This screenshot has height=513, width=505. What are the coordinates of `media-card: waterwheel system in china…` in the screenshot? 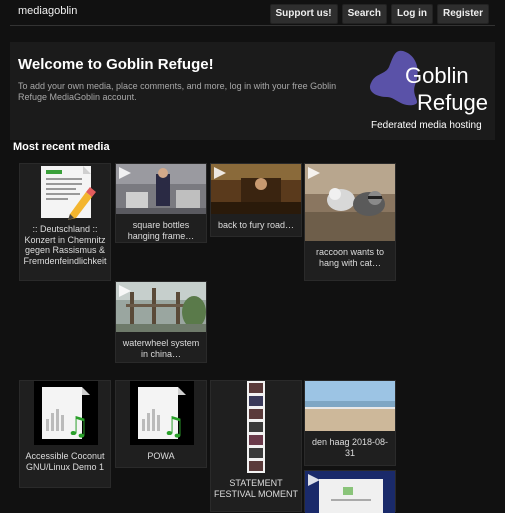 It's located at (161, 322).